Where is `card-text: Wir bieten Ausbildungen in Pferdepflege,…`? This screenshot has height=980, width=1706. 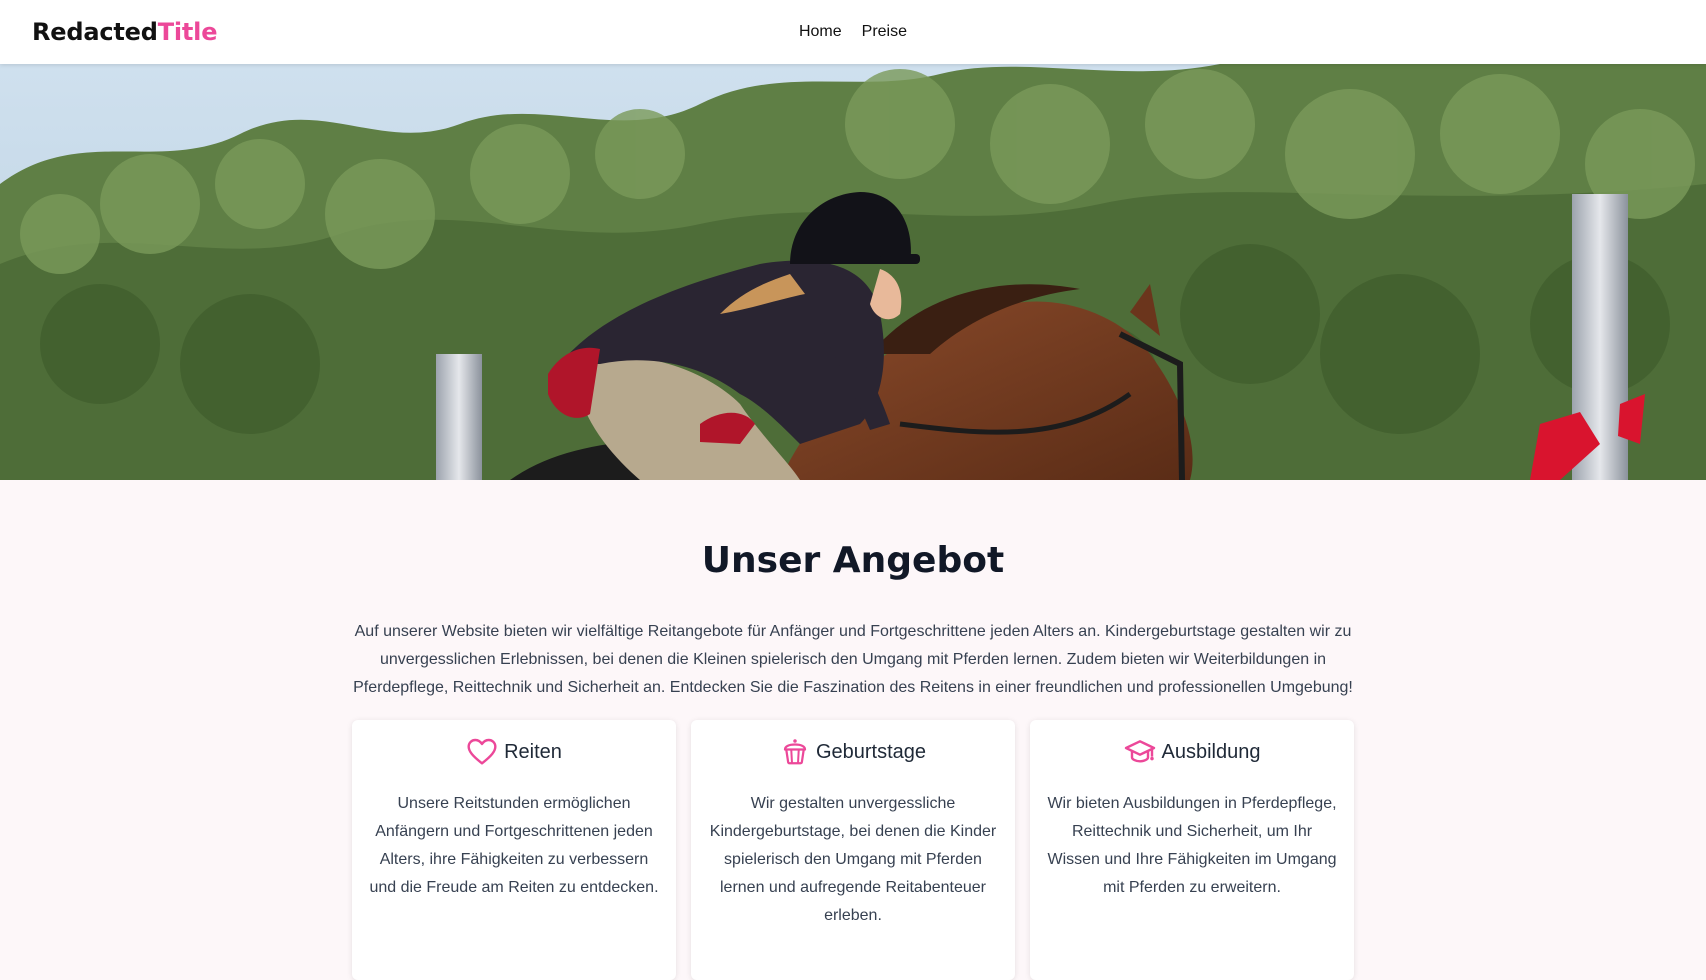 card-text: Wir bieten Ausbildungen in Pferdepflege,… is located at coordinates (1192, 845).